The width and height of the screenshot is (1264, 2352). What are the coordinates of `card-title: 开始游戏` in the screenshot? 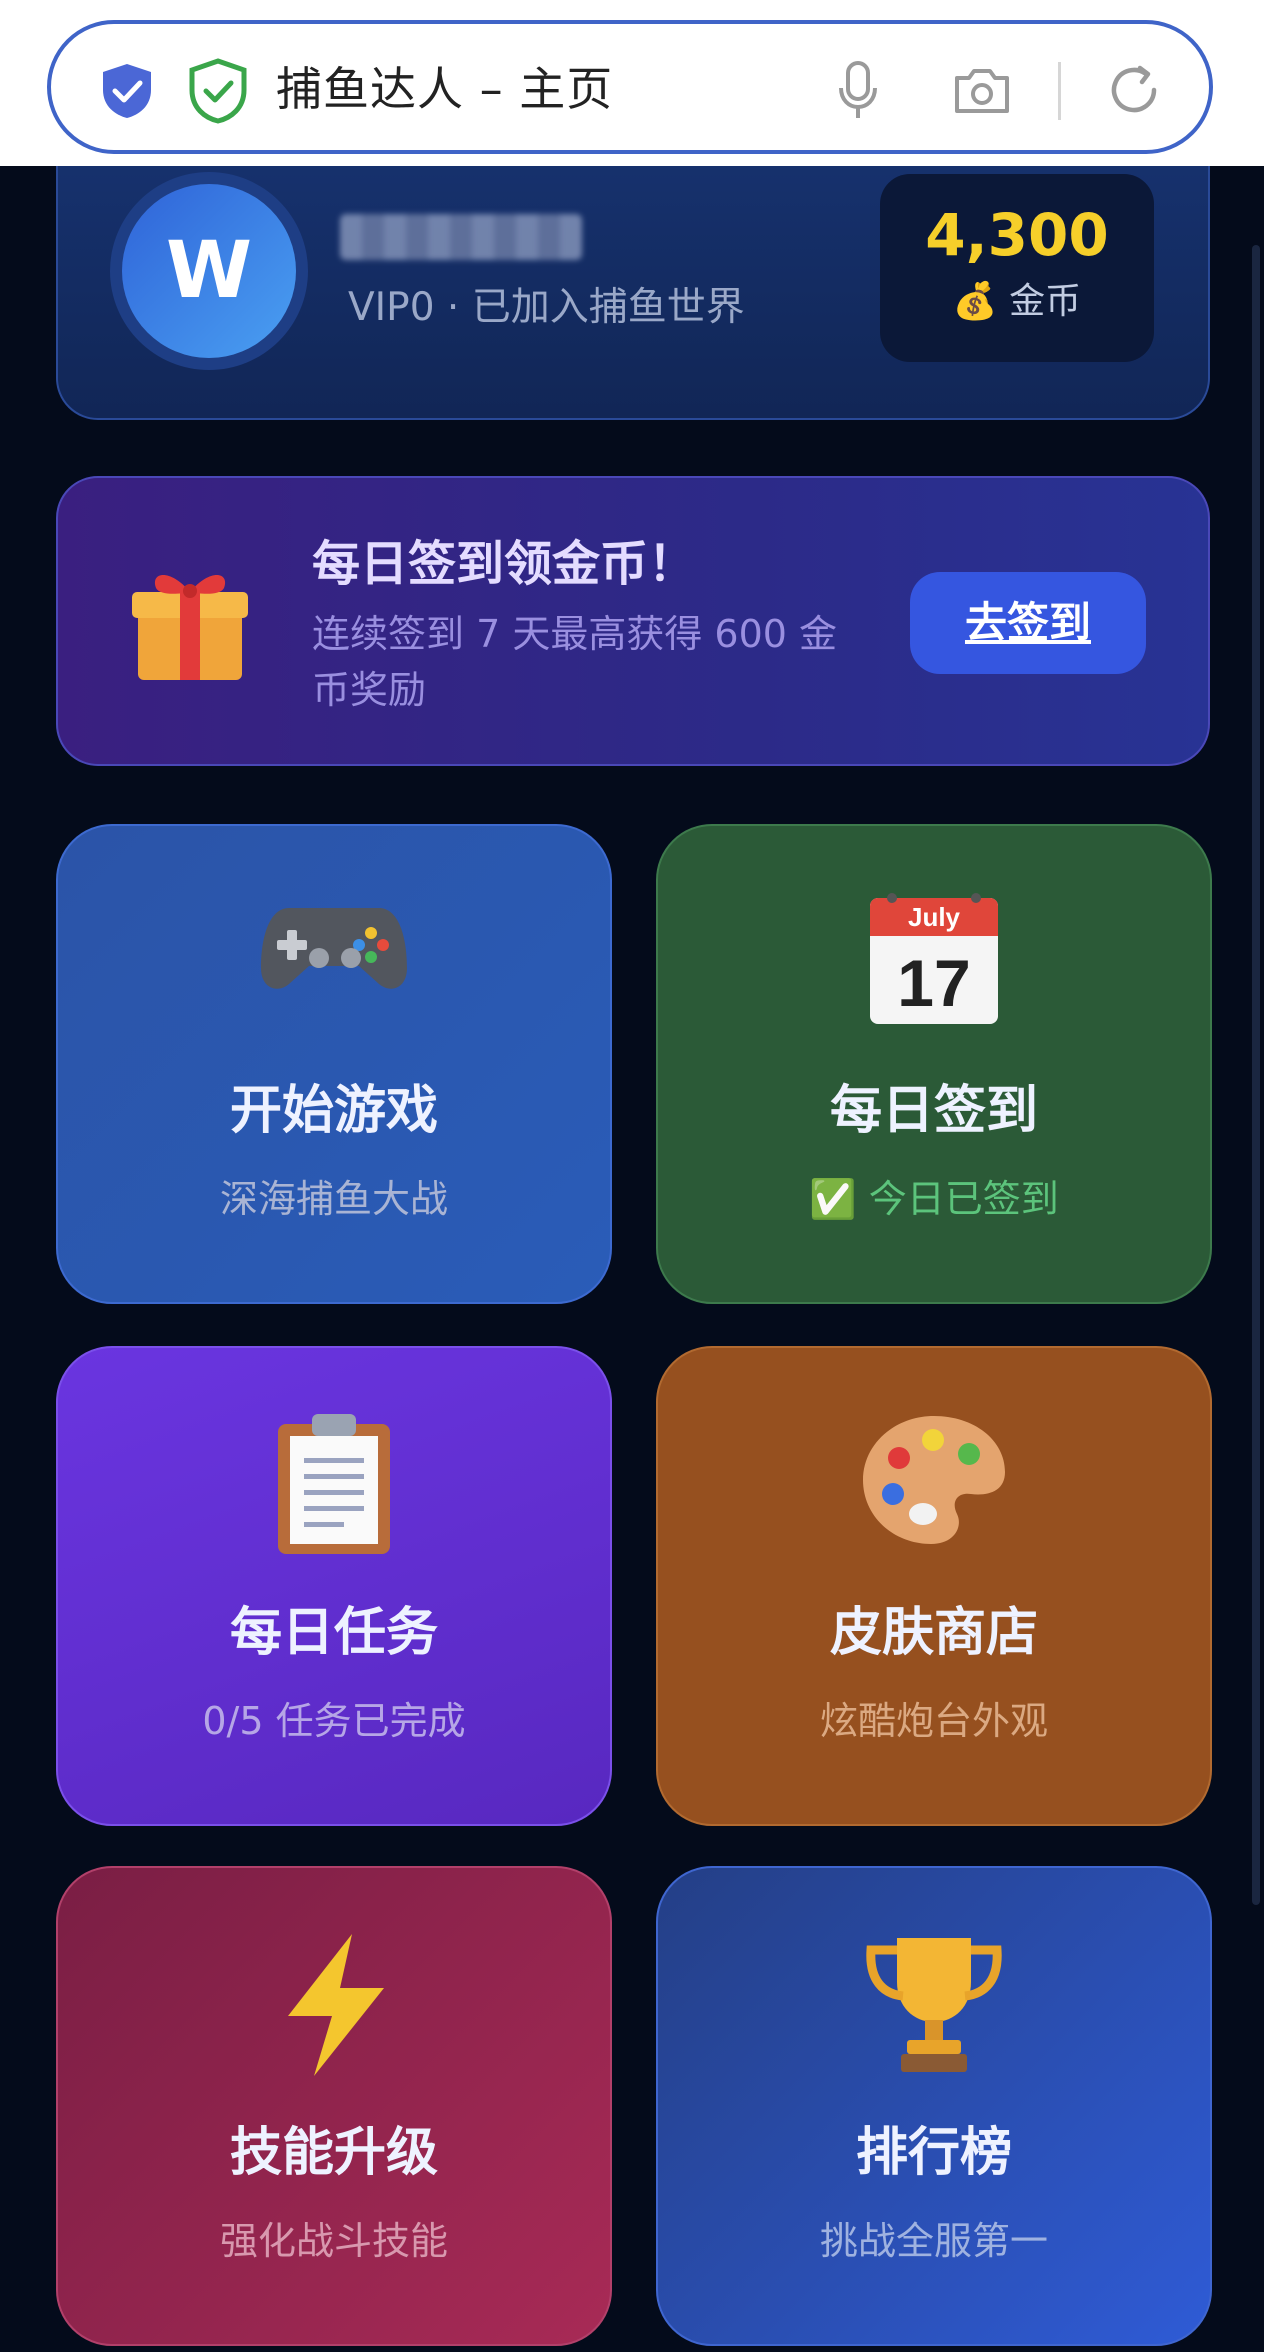 It's located at (333, 1111).